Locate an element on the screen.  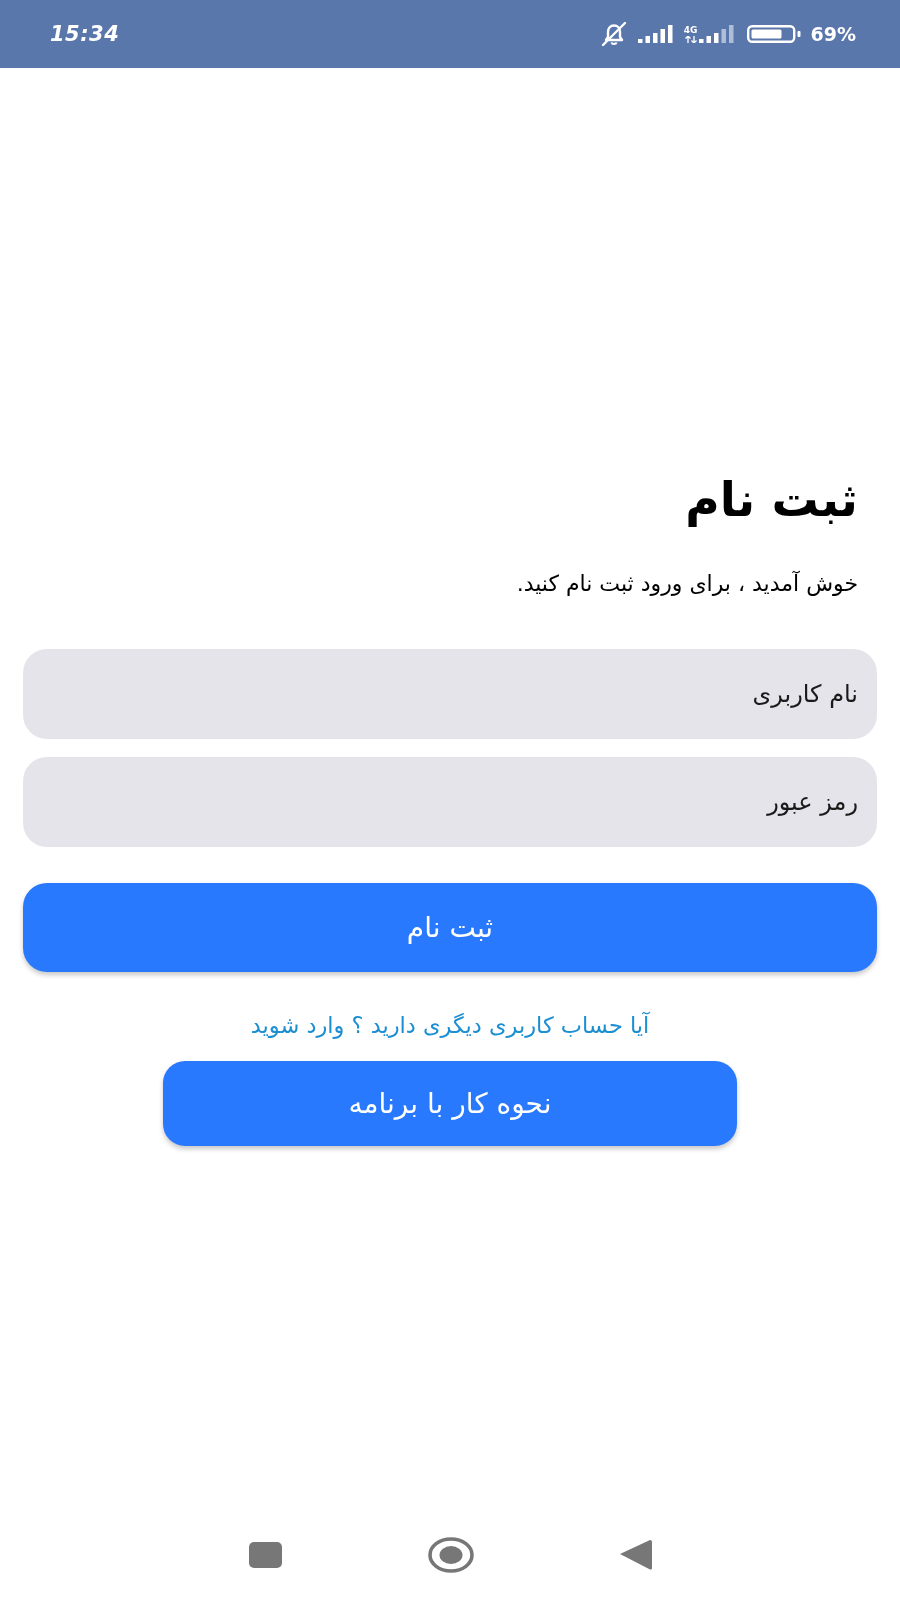
register-button: ثبت نام is located at coordinates (450, 927).